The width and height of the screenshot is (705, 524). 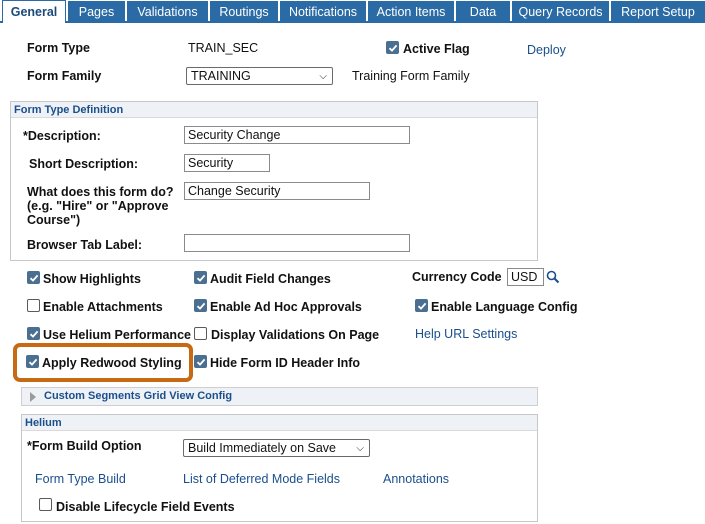 I want to click on use-helium-performance-checkbox, so click(x=33, y=333).